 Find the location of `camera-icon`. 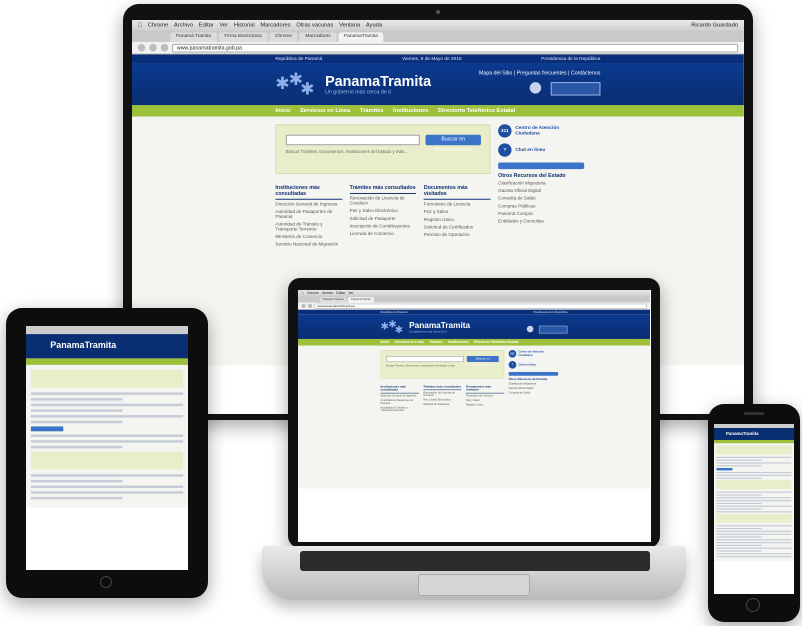

camera-icon is located at coordinates (438, 12).